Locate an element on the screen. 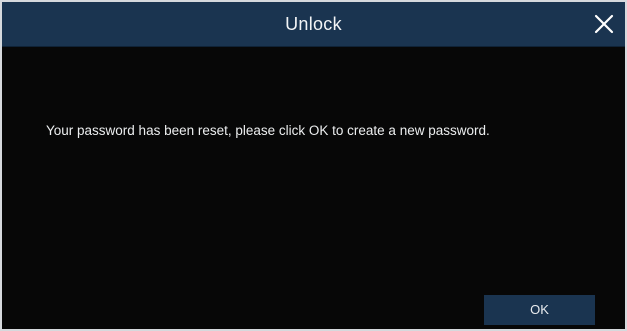 This screenshot has width=627, height=331. dialog-title: Unlock is located at coordinates (313, 24).